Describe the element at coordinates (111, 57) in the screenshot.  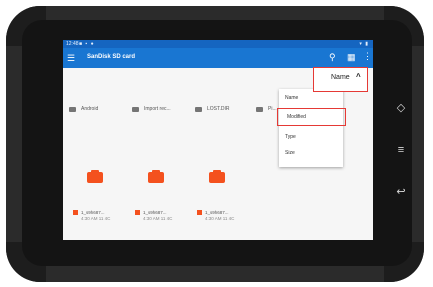
I see `page-title: SanDisk SD card` at that location.